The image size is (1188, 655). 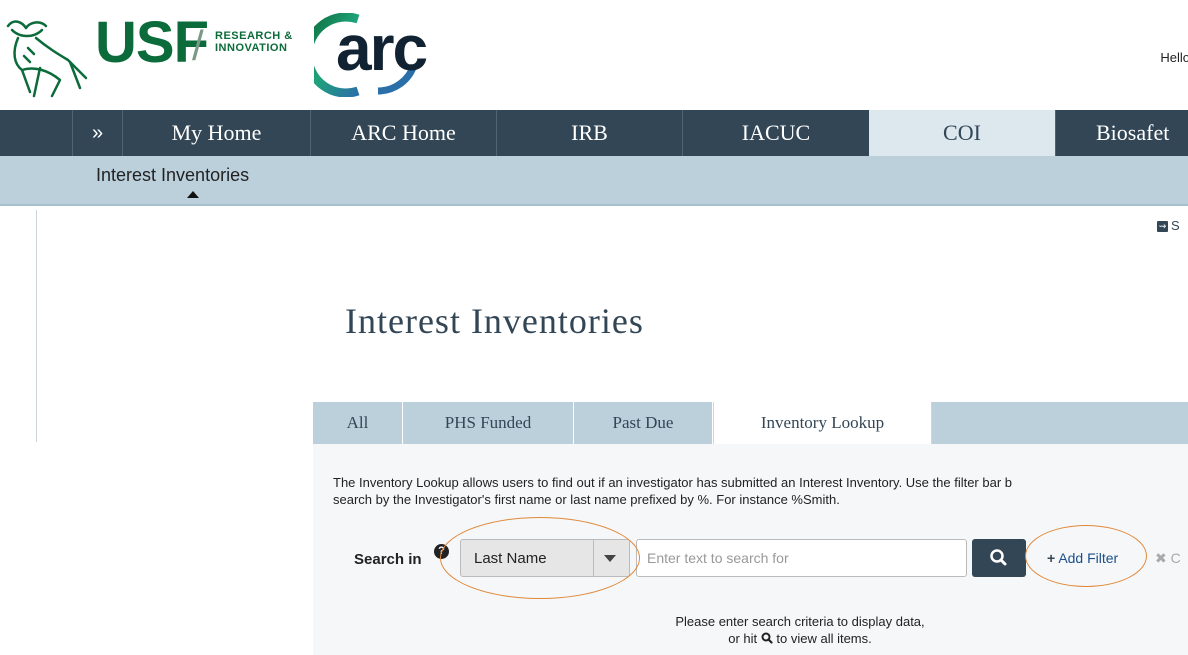 What do you see at coordinates (801, 558) in the screenshot?
I see `search-input` at bounding box center [801, 558].